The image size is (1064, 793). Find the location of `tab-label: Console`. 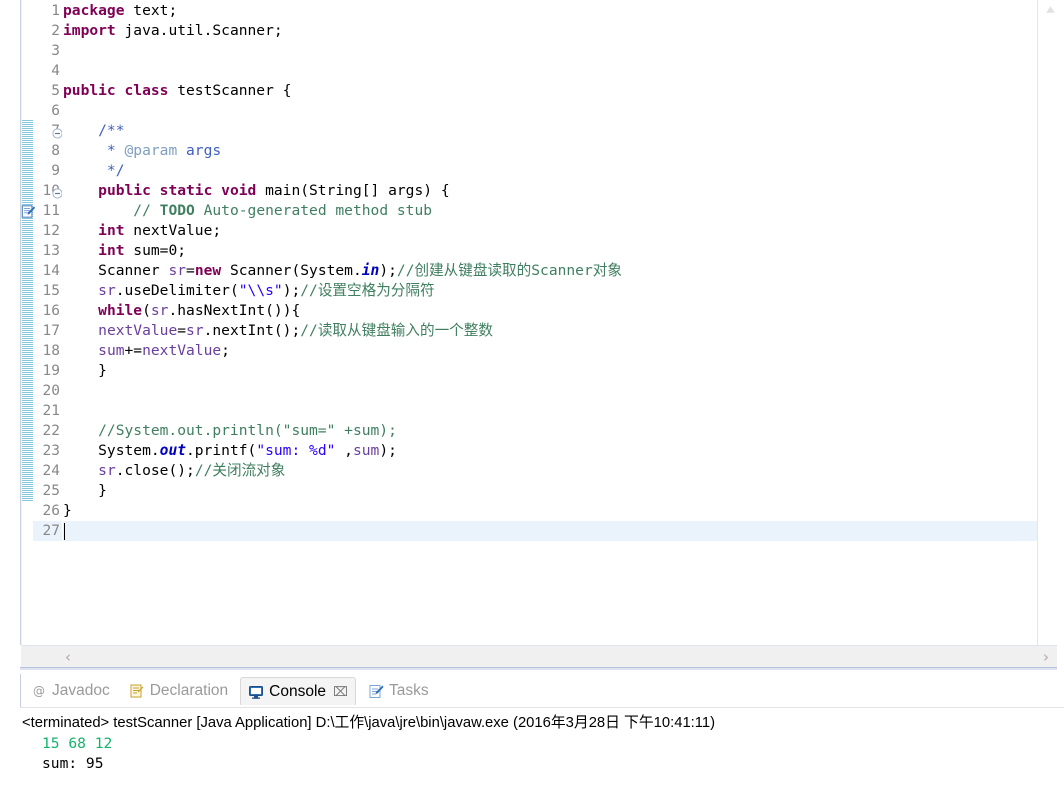

tab-label: Console is located at coordinates (298, 691).